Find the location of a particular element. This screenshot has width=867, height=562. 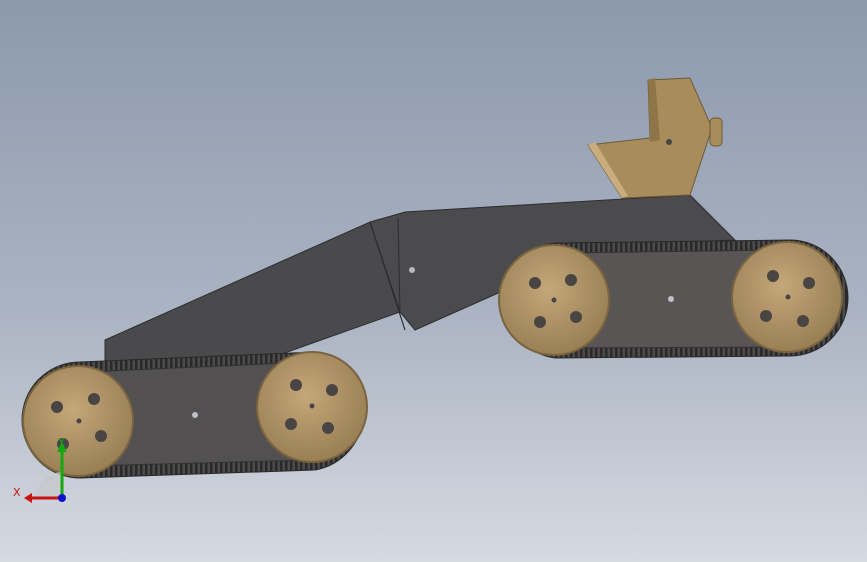

wheel-rear-left is located at coordinates (78, 421).